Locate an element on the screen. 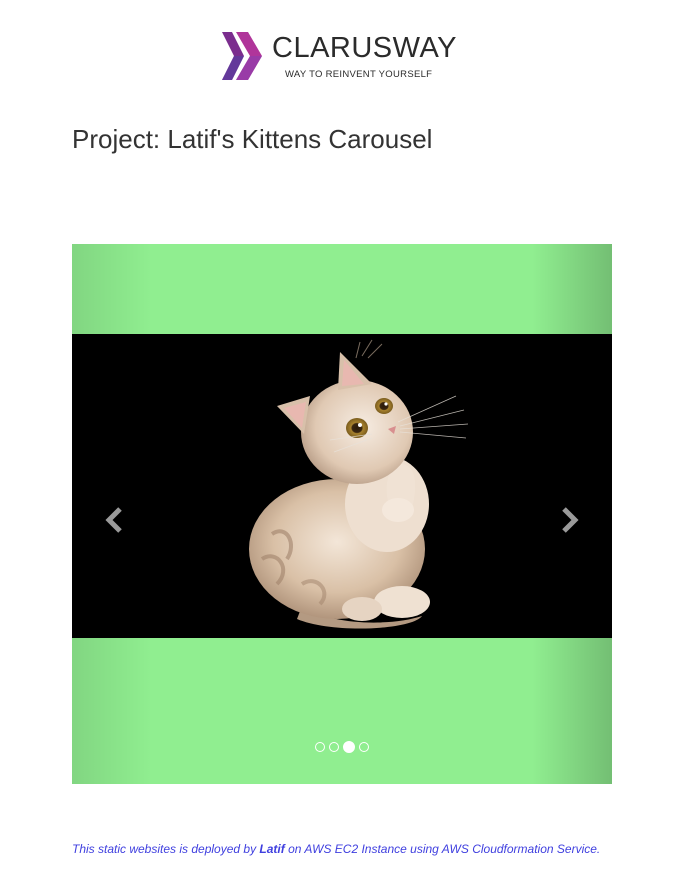 This screenshot has height=870, width=673. logo-name: CLARUSWAY is located at coordinates (364, 48).